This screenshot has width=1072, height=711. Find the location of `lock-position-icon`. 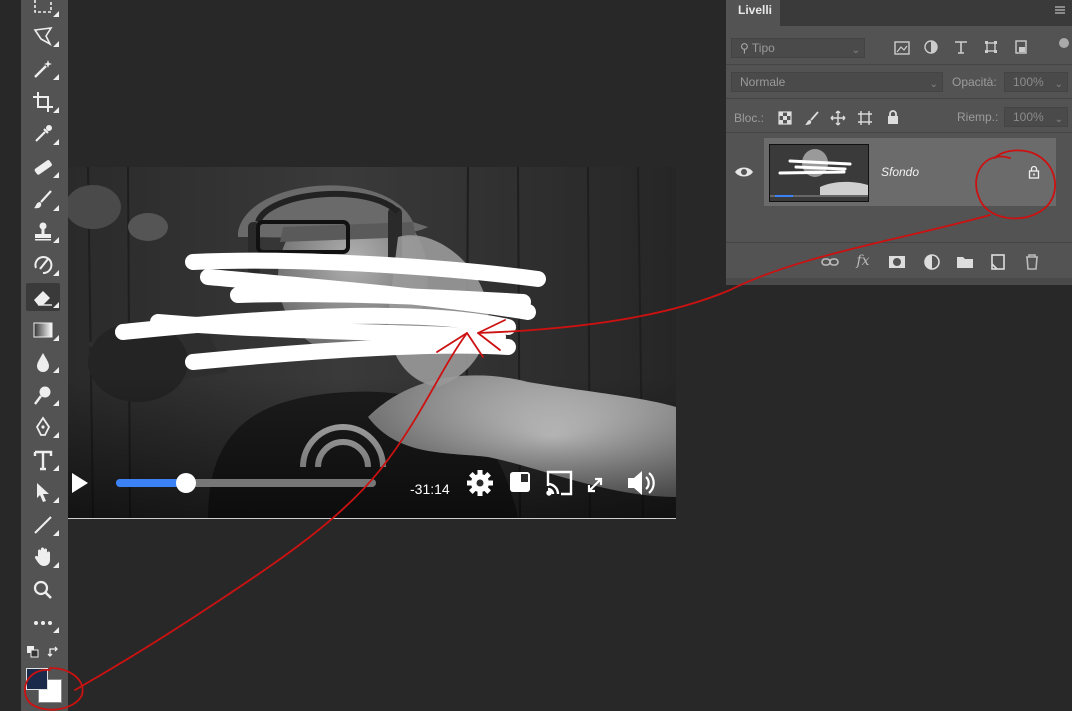

lock-position-icon is located at coordinates (838, 118).